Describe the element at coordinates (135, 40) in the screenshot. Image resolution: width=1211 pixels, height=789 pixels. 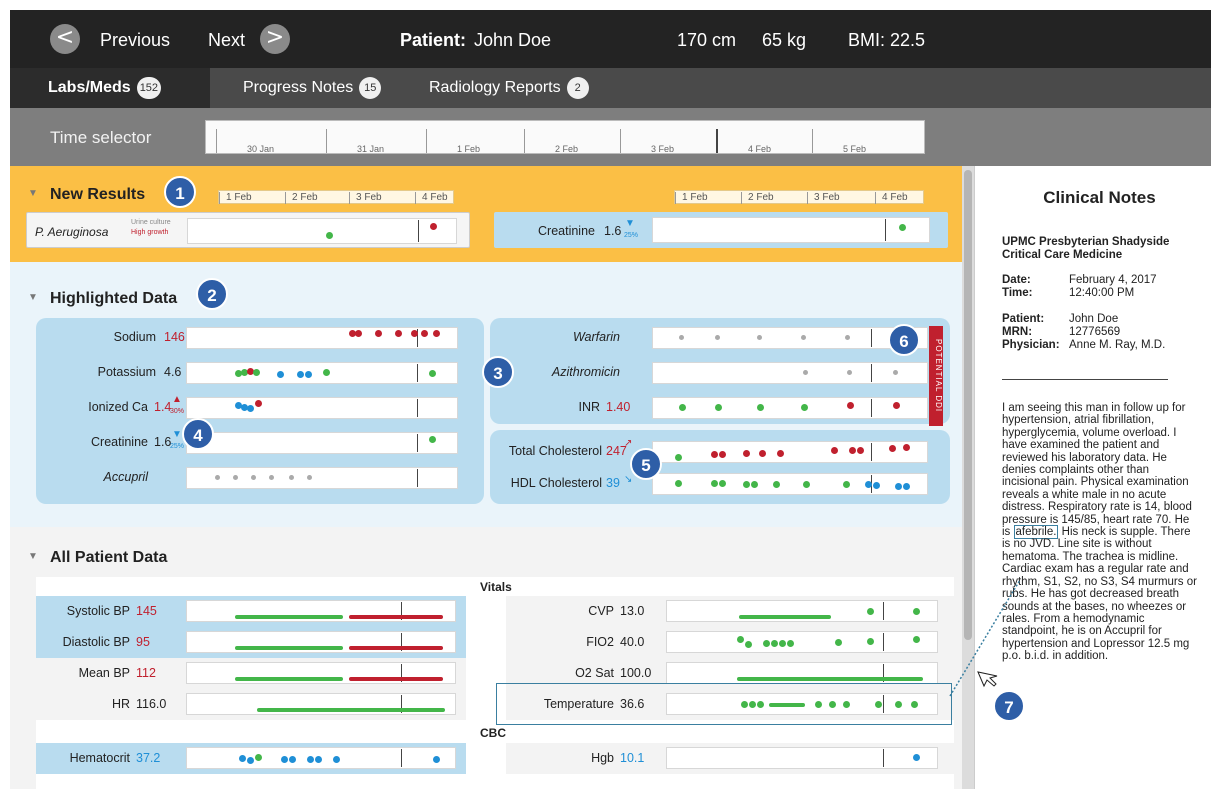
I see `previous-button: Previous` at that location.